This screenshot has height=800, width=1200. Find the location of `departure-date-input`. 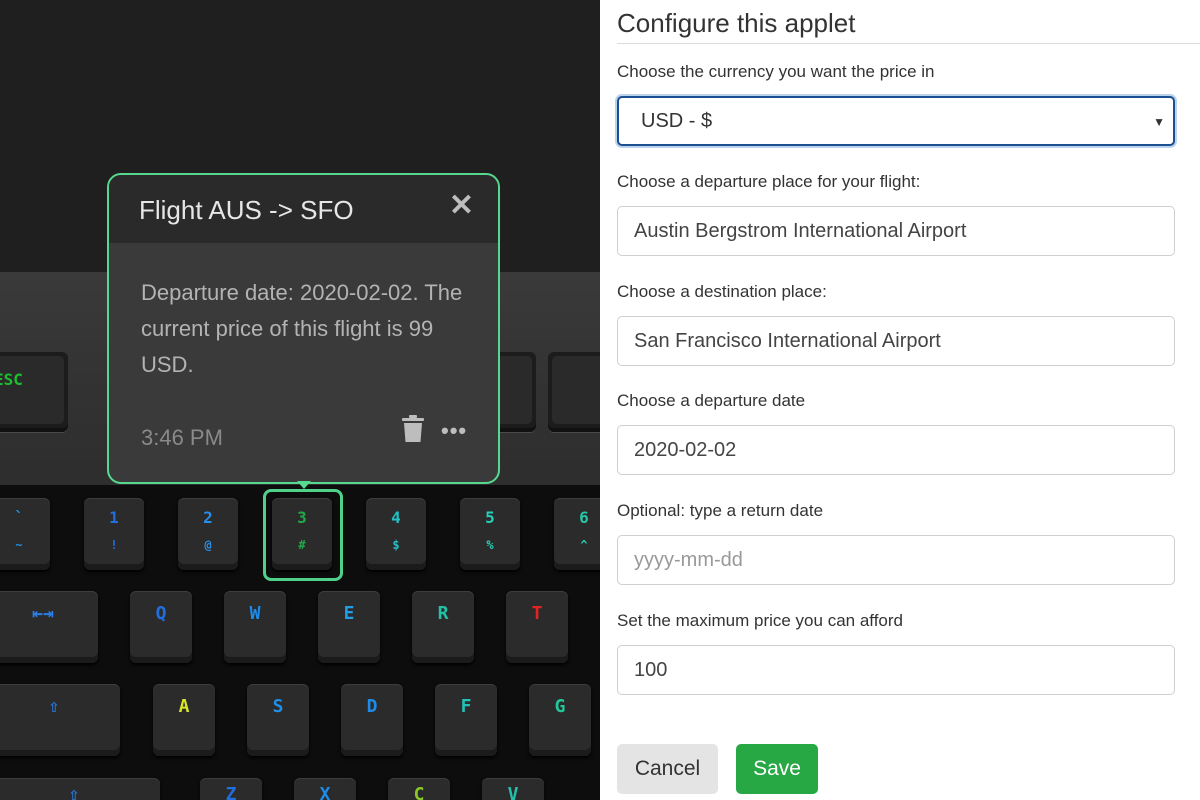

departure-date-input is located at coordinates (896, 450).